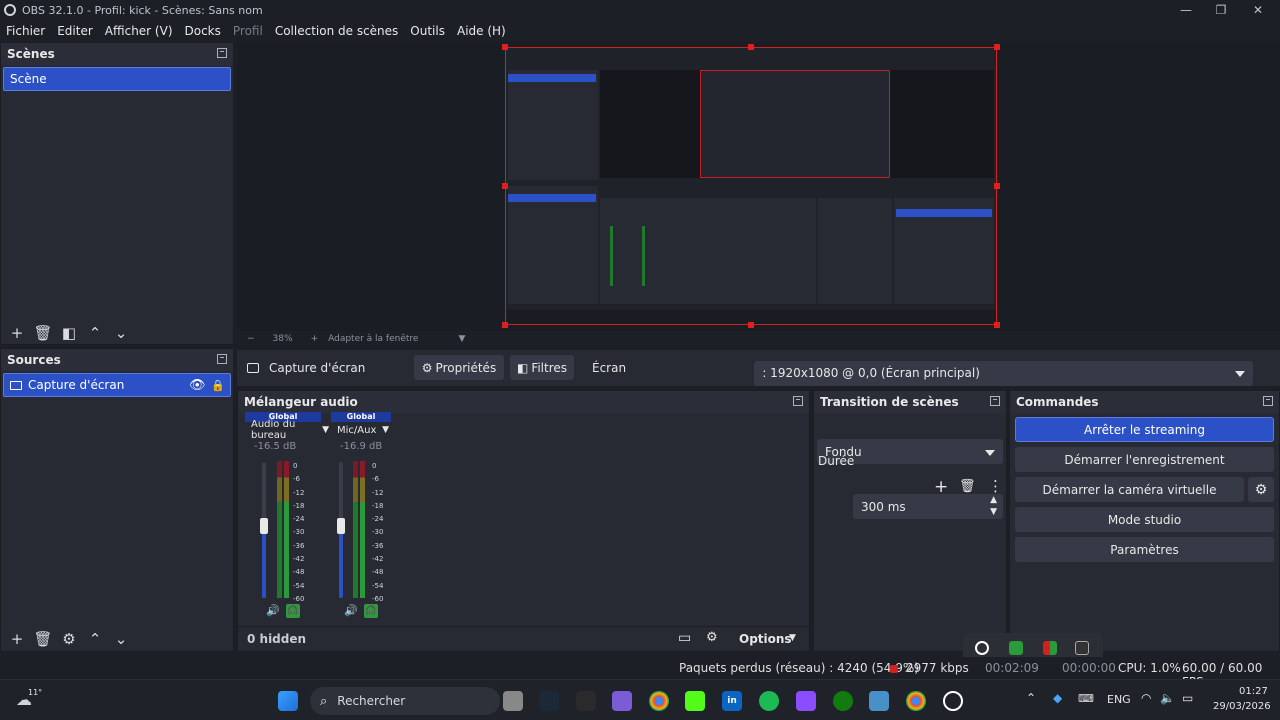 This screenshot has width=1280, height=720. Describe the element at coordinates (75, 31) in the screenshot. I see `menu-editer: Editer` at that location.